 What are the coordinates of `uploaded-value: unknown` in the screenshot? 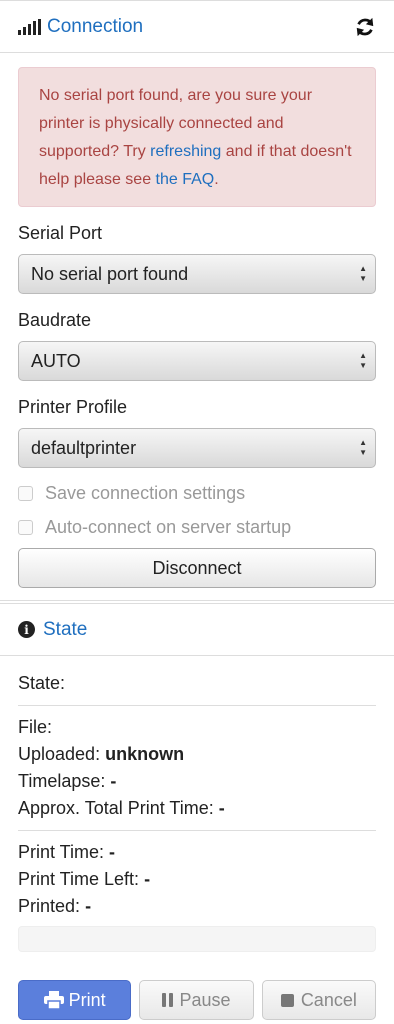 It's located at (145, 754).